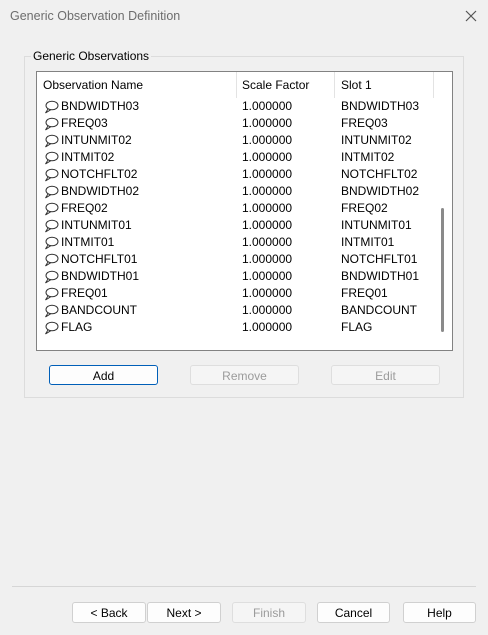  Describe the element at coordinates (99, 174) in the screenshot. I see `observation-name: NOTCHFLT02` at that location.